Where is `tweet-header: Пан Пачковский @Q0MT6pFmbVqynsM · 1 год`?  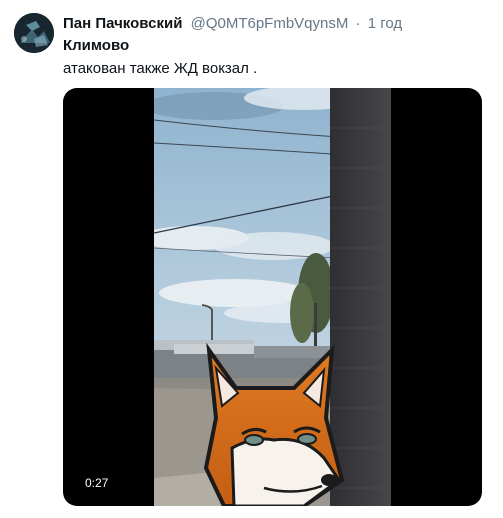
tweet-header: Пан Пачковский @Q0MT6pFmbVqynsM · 1 год is located at coordinates (232, 24).